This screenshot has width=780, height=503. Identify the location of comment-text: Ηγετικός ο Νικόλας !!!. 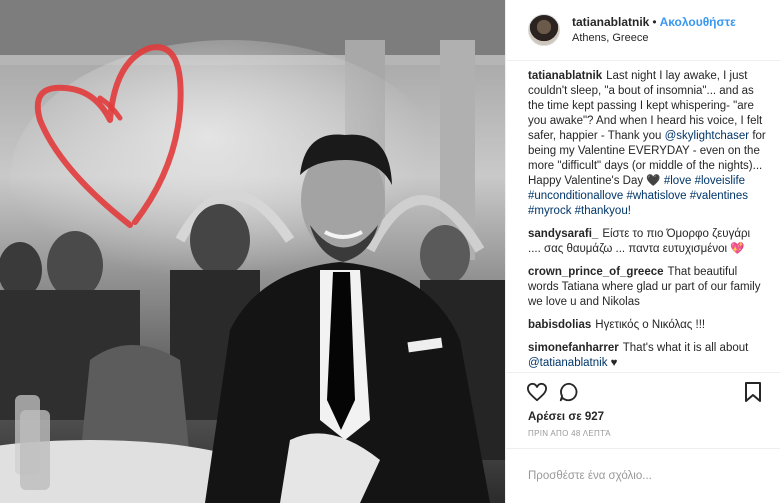
(650, 324).